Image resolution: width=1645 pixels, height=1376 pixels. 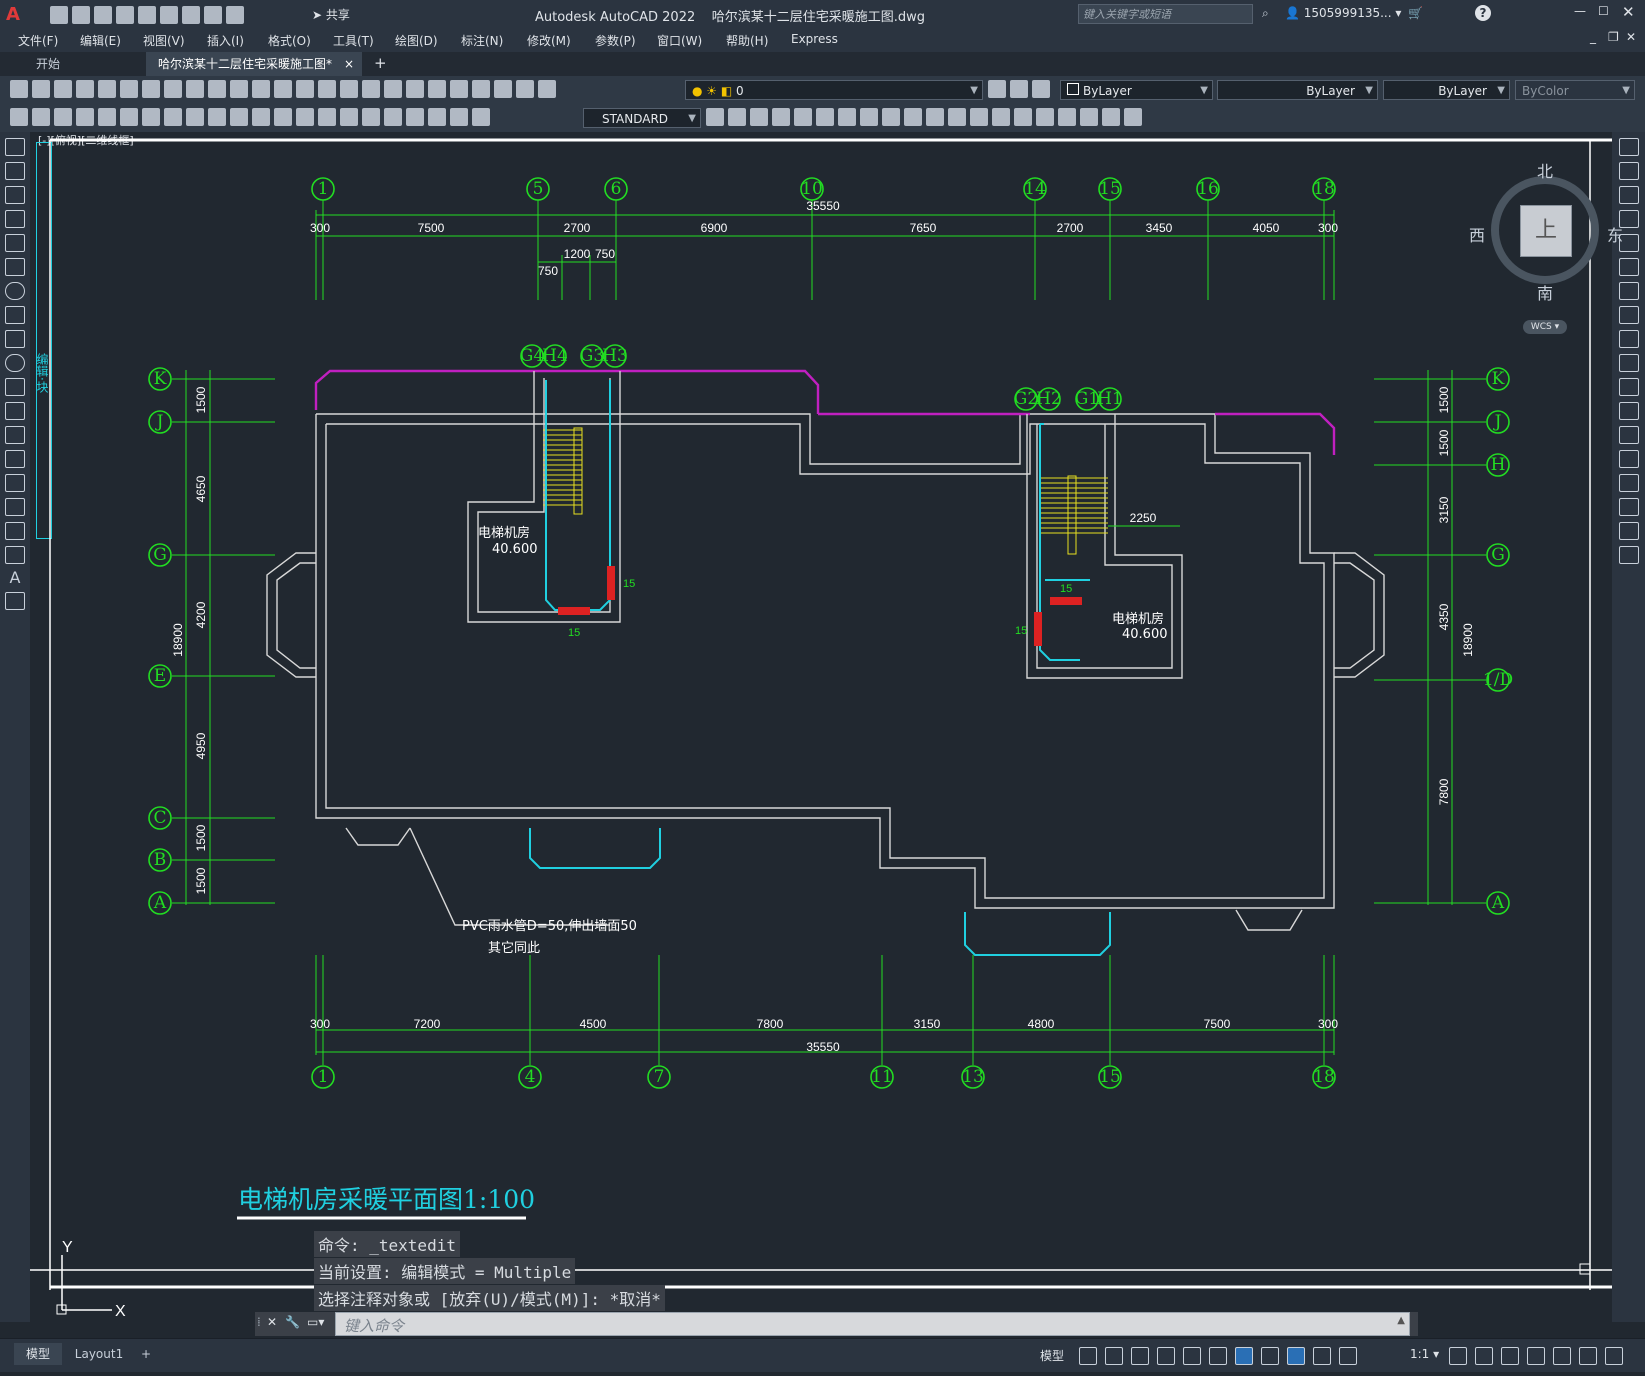 What do you see at coordinates (85, 89) in the screenshot?
I see `print-icon` at bounding box center [85, 89].